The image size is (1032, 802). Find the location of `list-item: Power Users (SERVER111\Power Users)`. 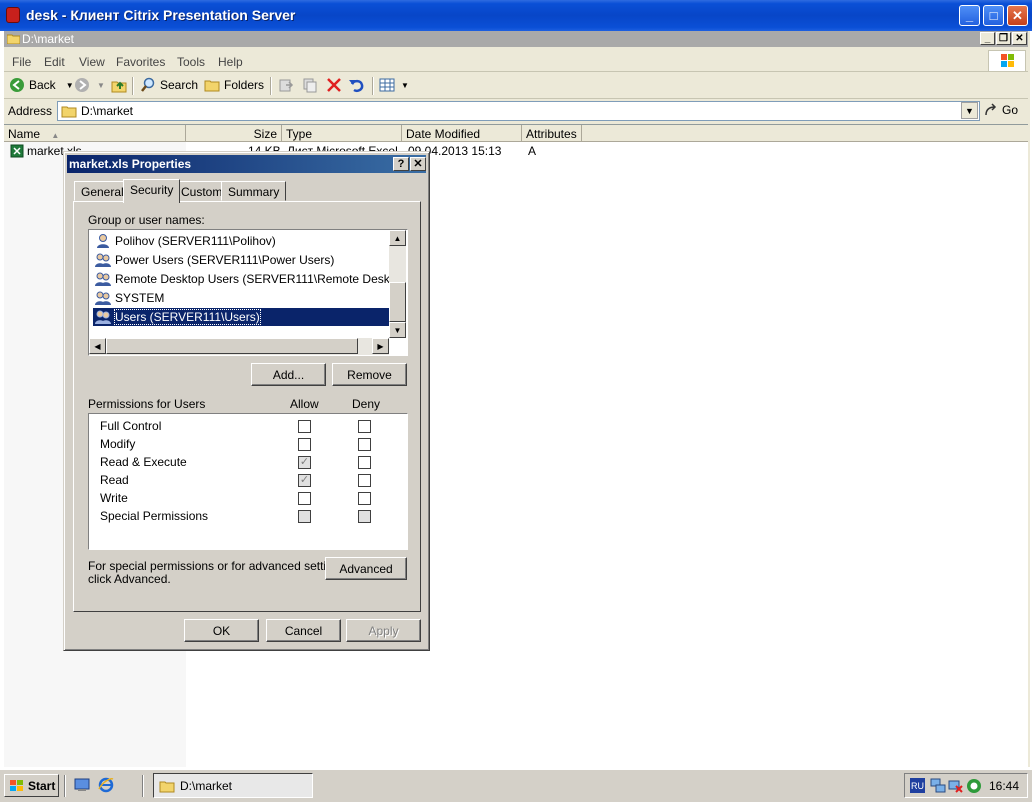

list-item: Power Users (SERVER111\Power Users) is located at coordinates (241, 260).